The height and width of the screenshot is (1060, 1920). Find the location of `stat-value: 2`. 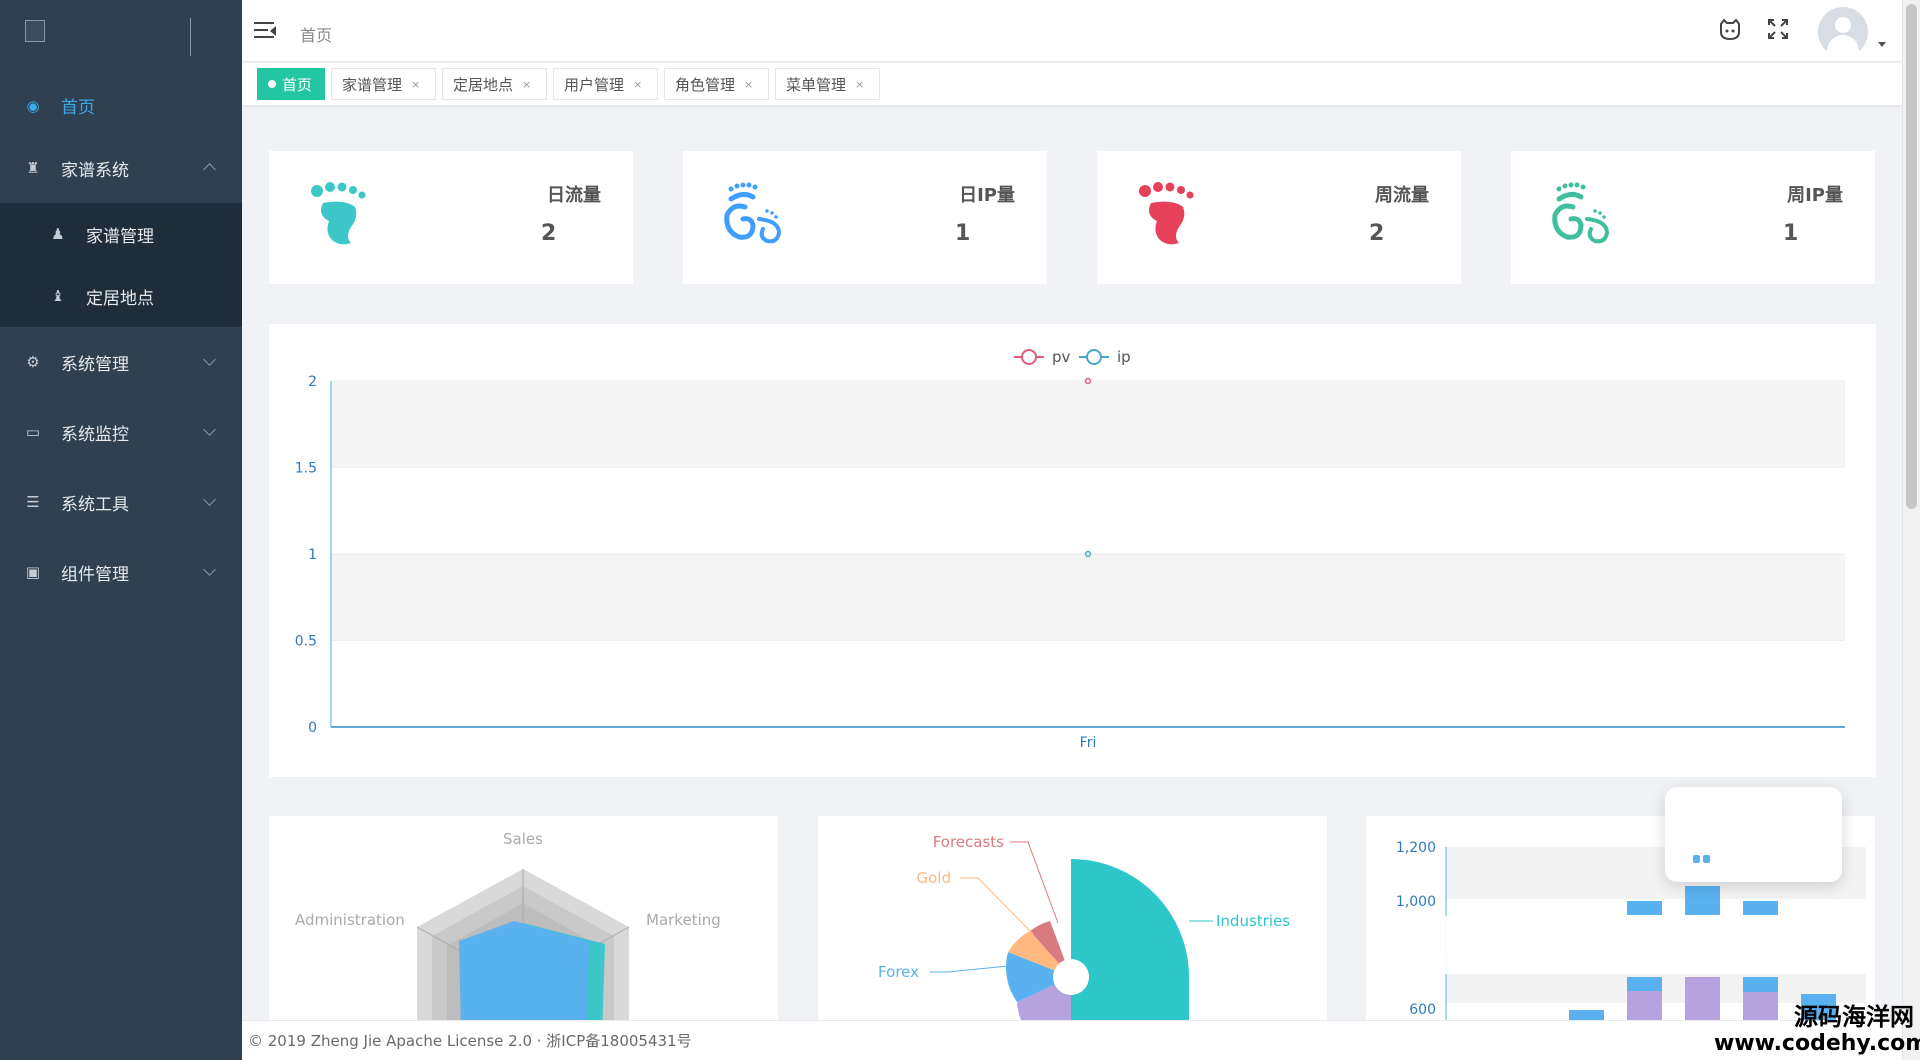

stat-value: 2 is located at coordinates (1377, 233).